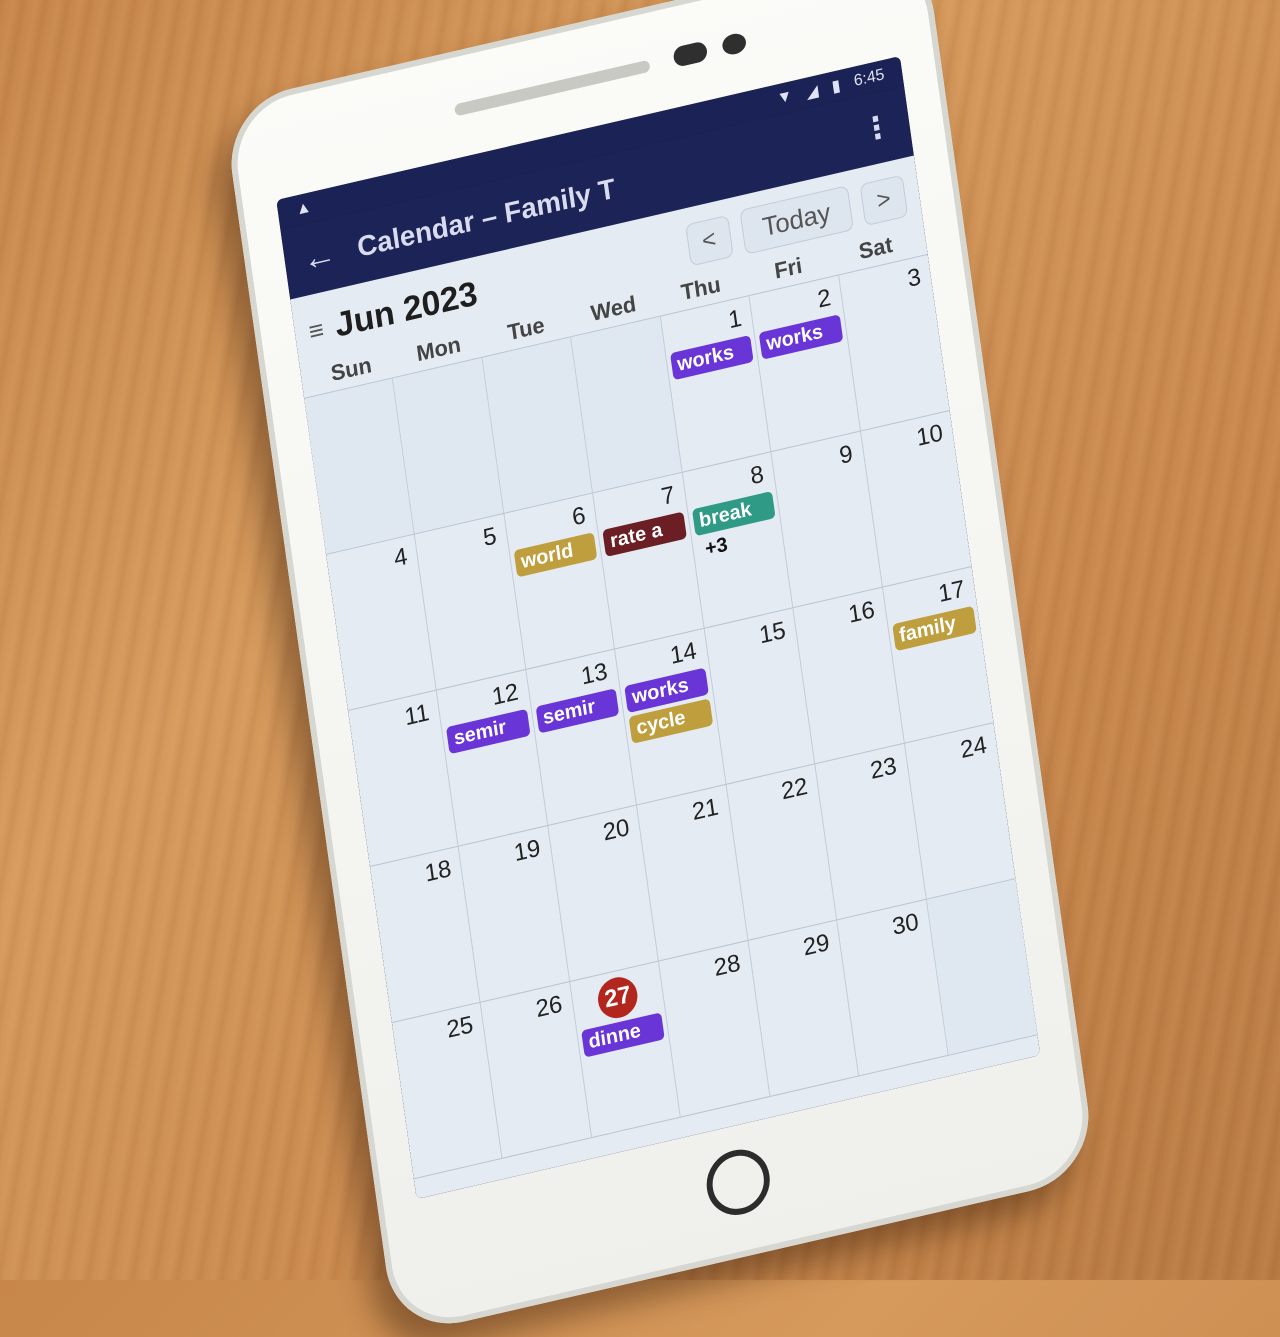  I want to click on menu-icon: ≡, so click(316, 331).